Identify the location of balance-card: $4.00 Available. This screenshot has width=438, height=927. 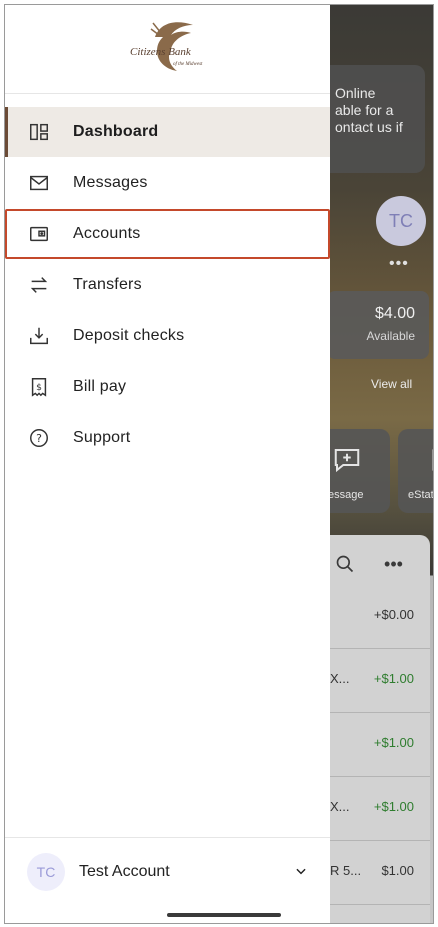
(378, 325).